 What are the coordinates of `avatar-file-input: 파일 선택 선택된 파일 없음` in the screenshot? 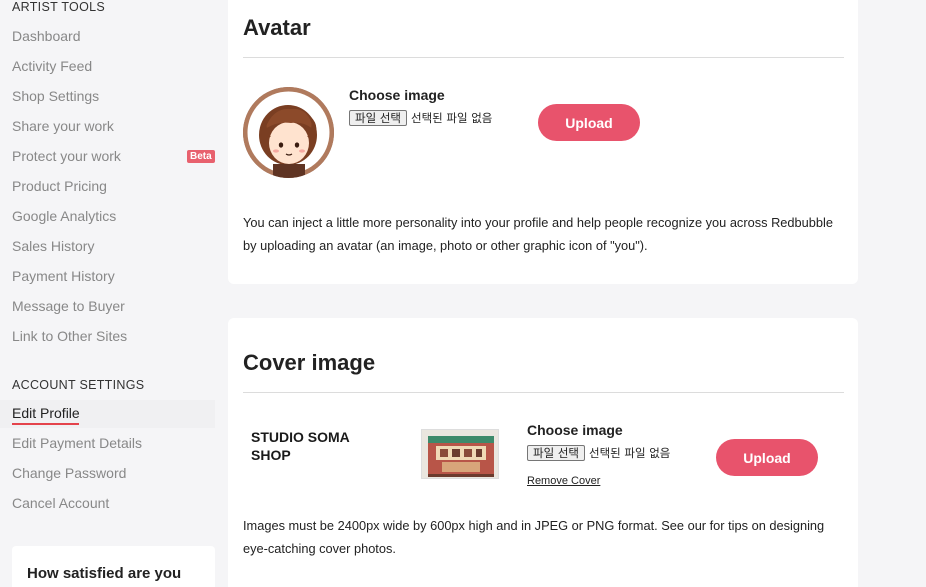 It's located at (420, 118).